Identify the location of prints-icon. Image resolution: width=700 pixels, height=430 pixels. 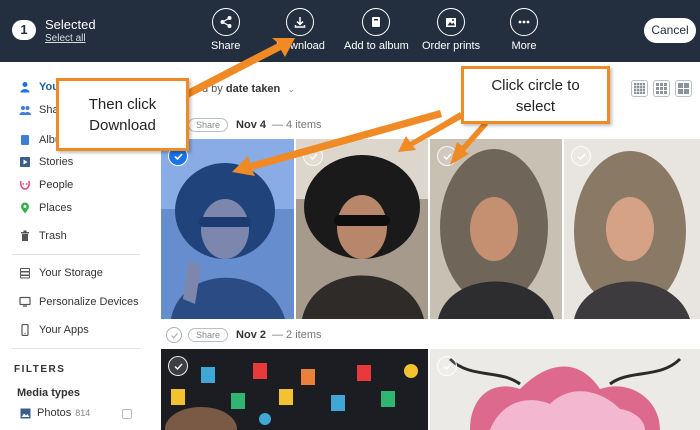
(451, 22).